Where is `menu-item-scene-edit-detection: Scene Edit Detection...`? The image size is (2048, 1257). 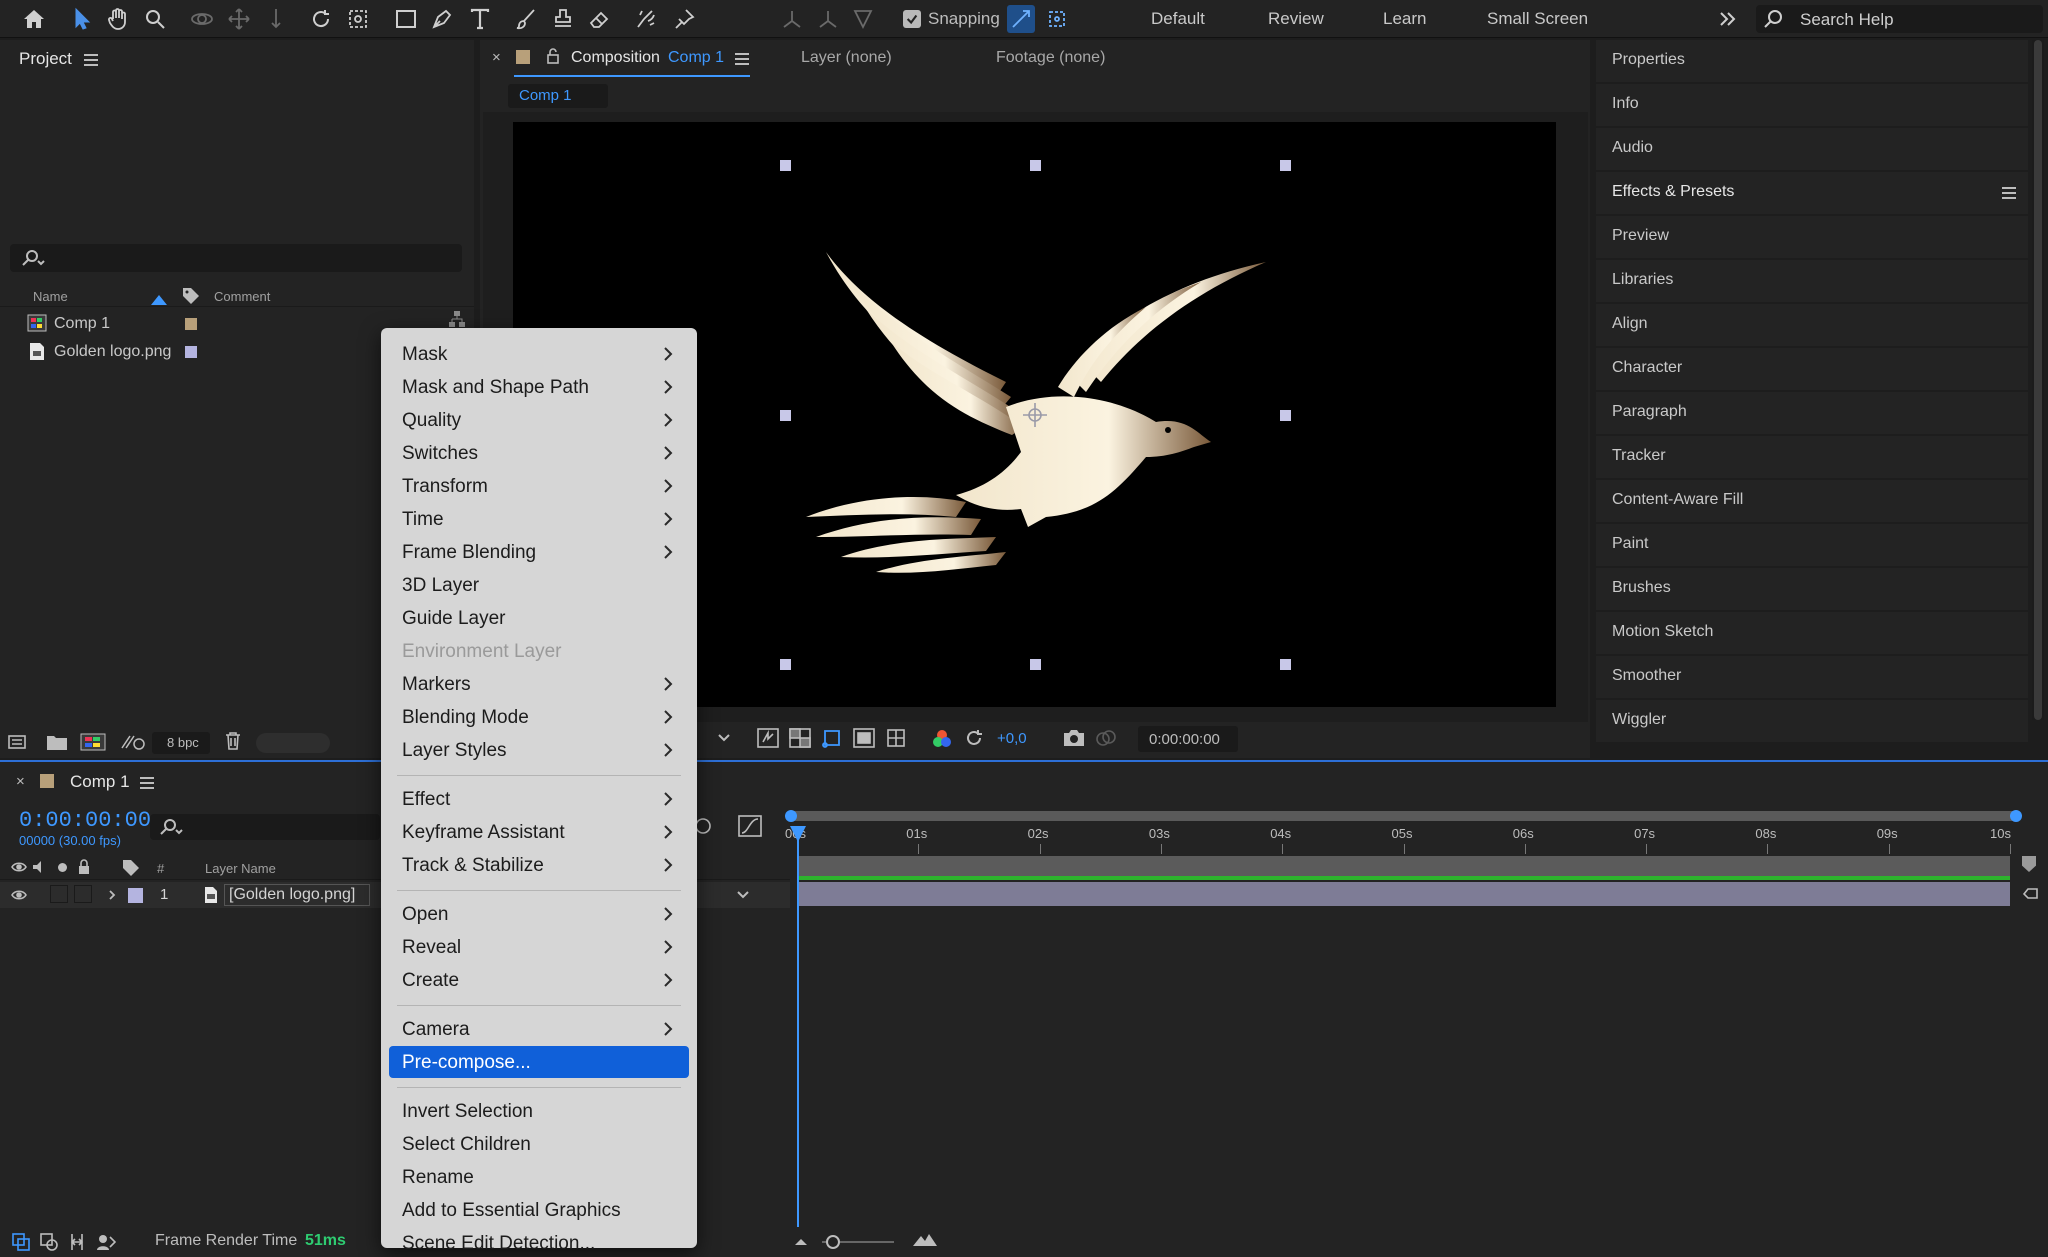
menu-item-scene-edit-detection: Scene Edit Detection... is located at coordinates (539, 1242).